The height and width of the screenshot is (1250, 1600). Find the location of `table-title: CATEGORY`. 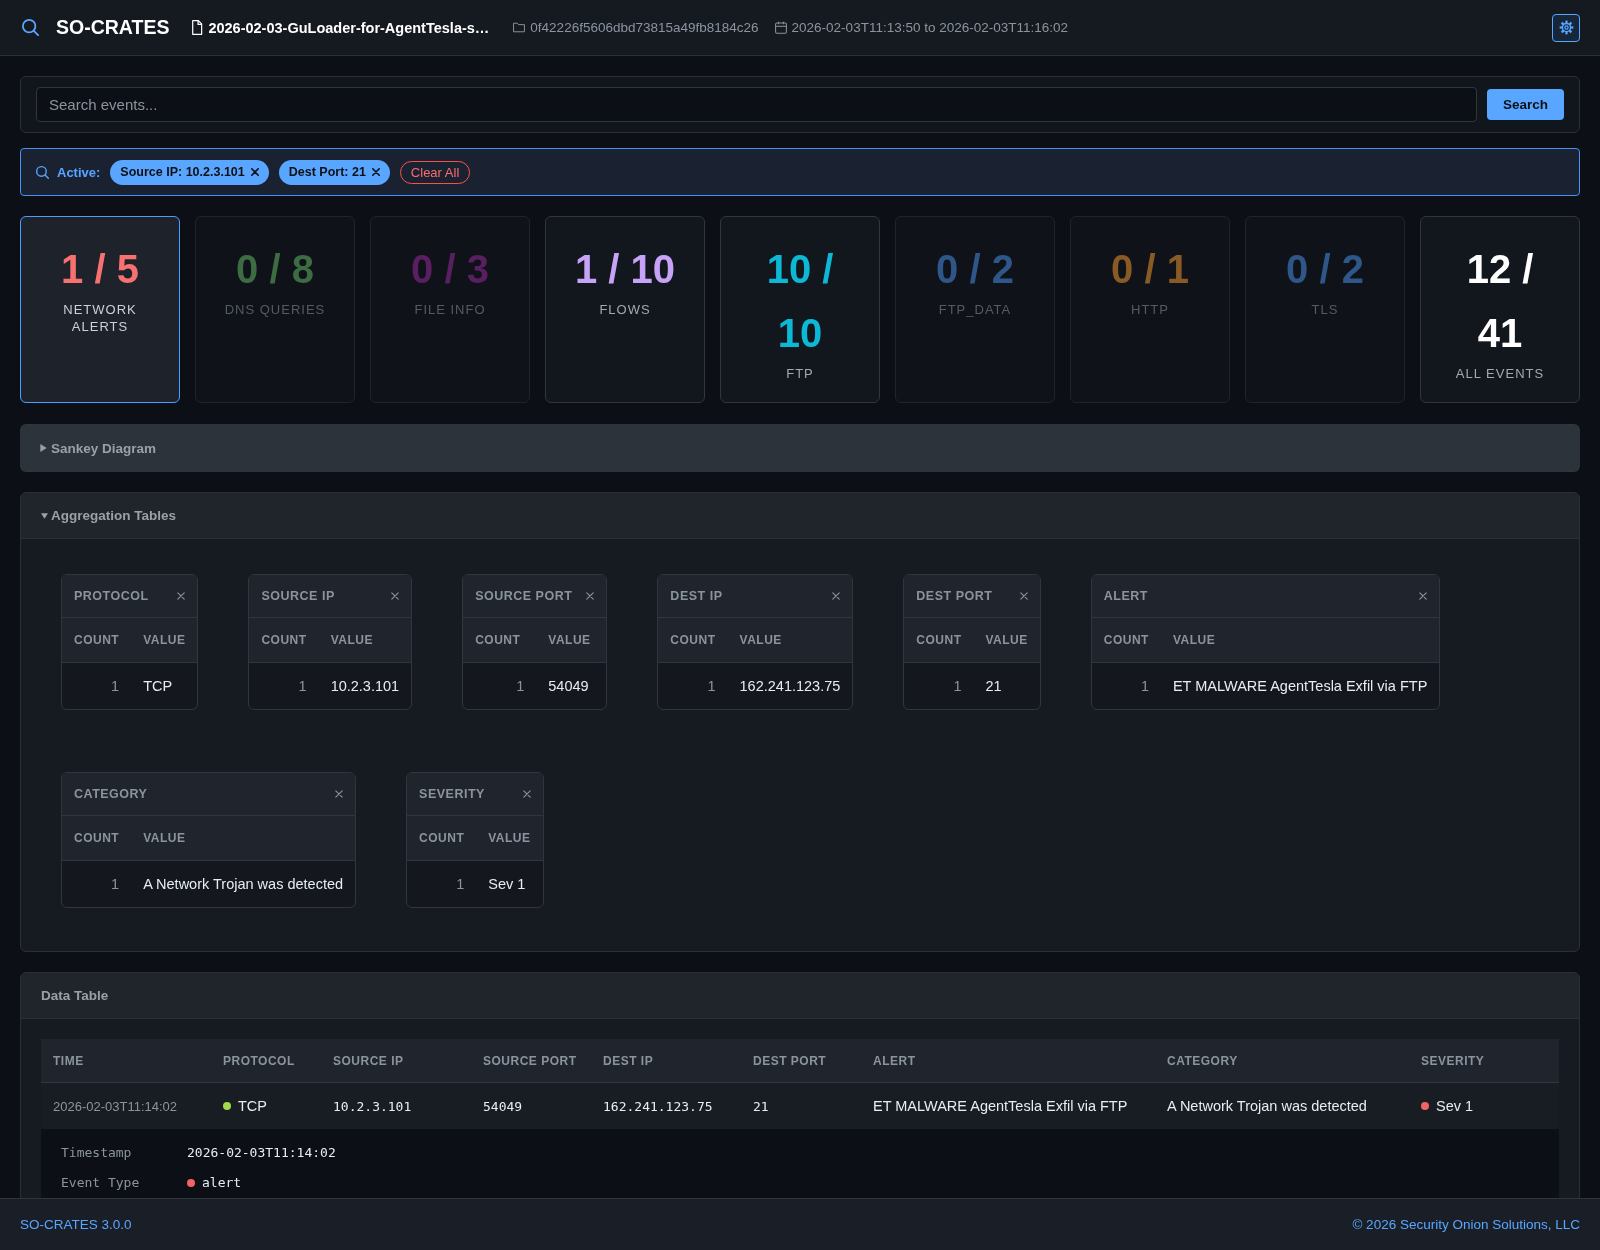

table-title: CATEGORY is located at coordinates (111, 794).